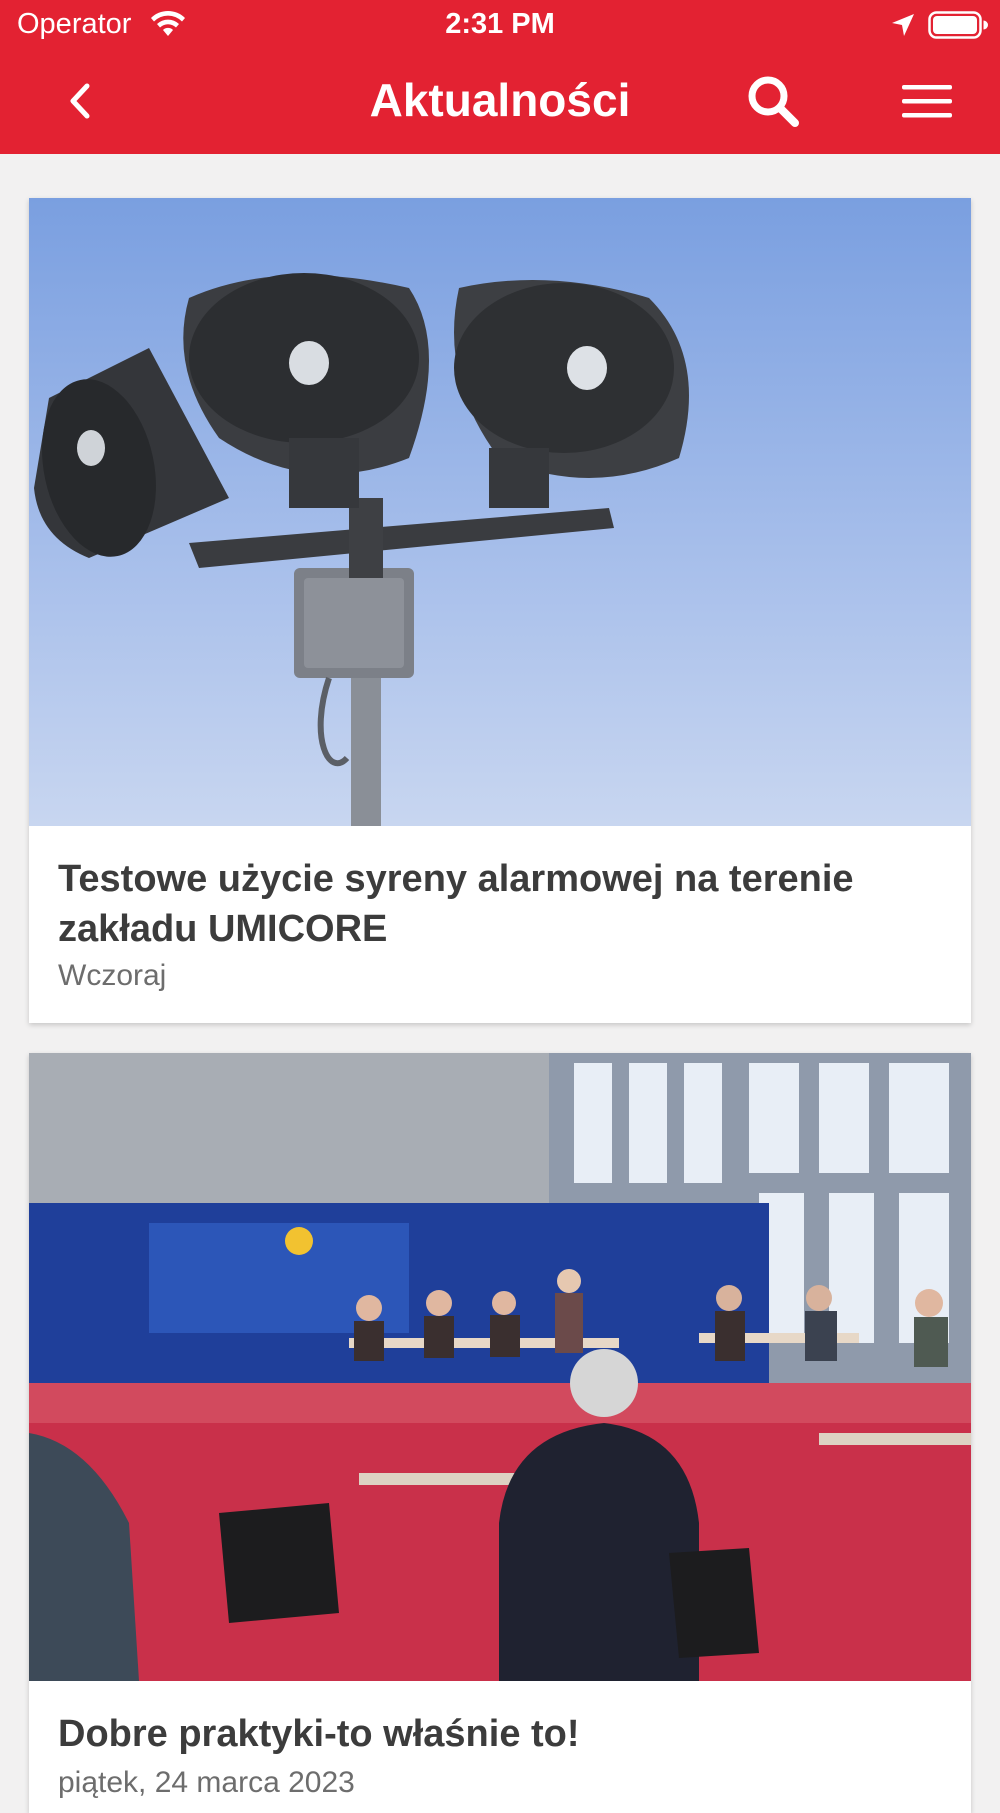 The height and width of the screenshot is (1813, 1000). I want to click on menu-button, so click(927, 101).